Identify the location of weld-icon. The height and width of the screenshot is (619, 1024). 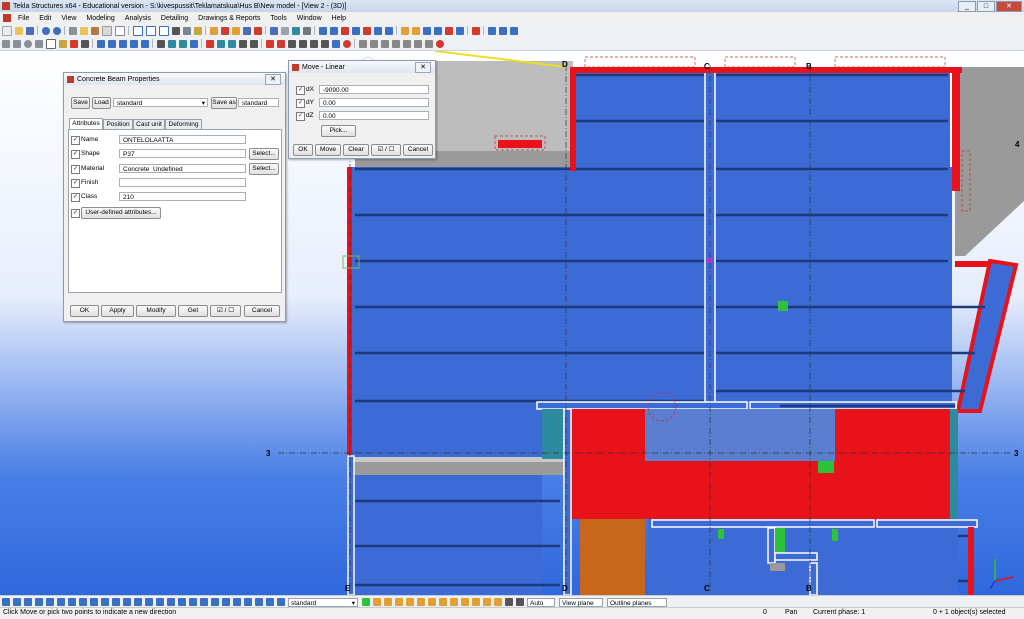
(84, 43).